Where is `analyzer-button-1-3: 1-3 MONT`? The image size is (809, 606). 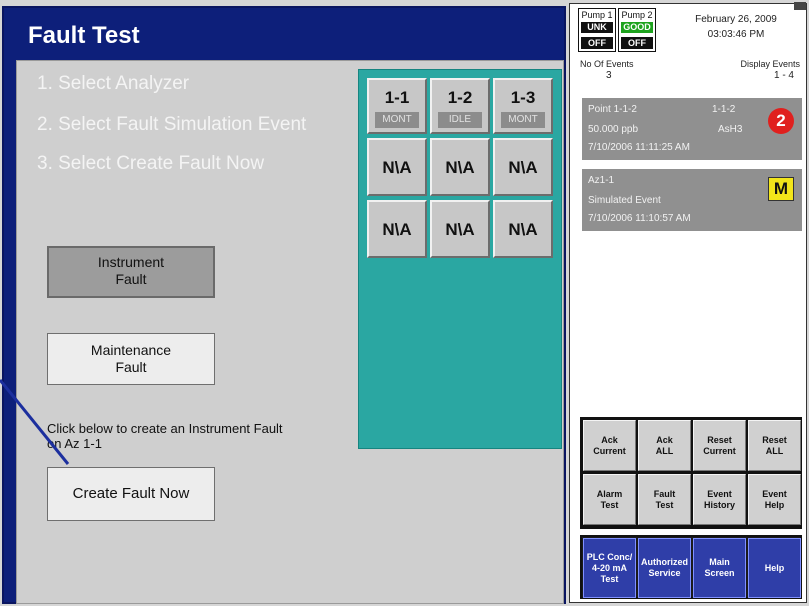
analyzer-button-1-3: 1-3 MONT is located at coordinates (523, 106).